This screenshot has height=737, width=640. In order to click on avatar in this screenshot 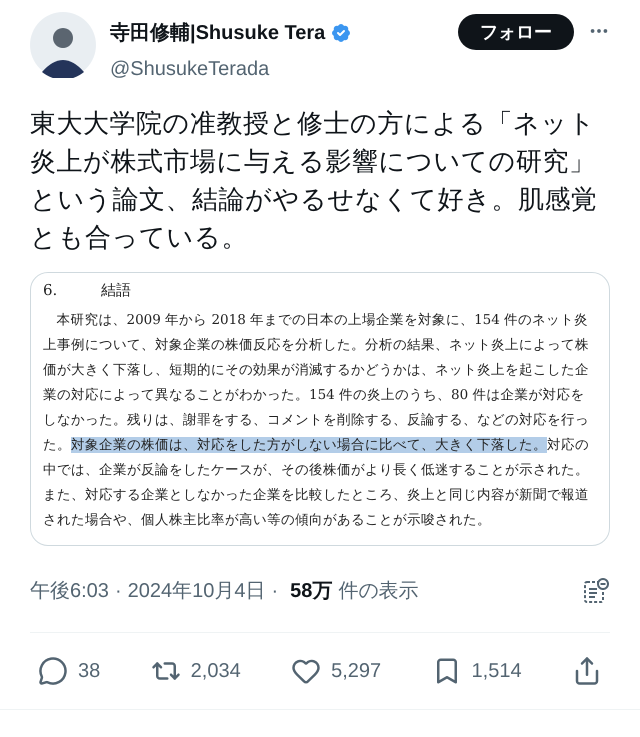, I will do `click(63, 45)`.